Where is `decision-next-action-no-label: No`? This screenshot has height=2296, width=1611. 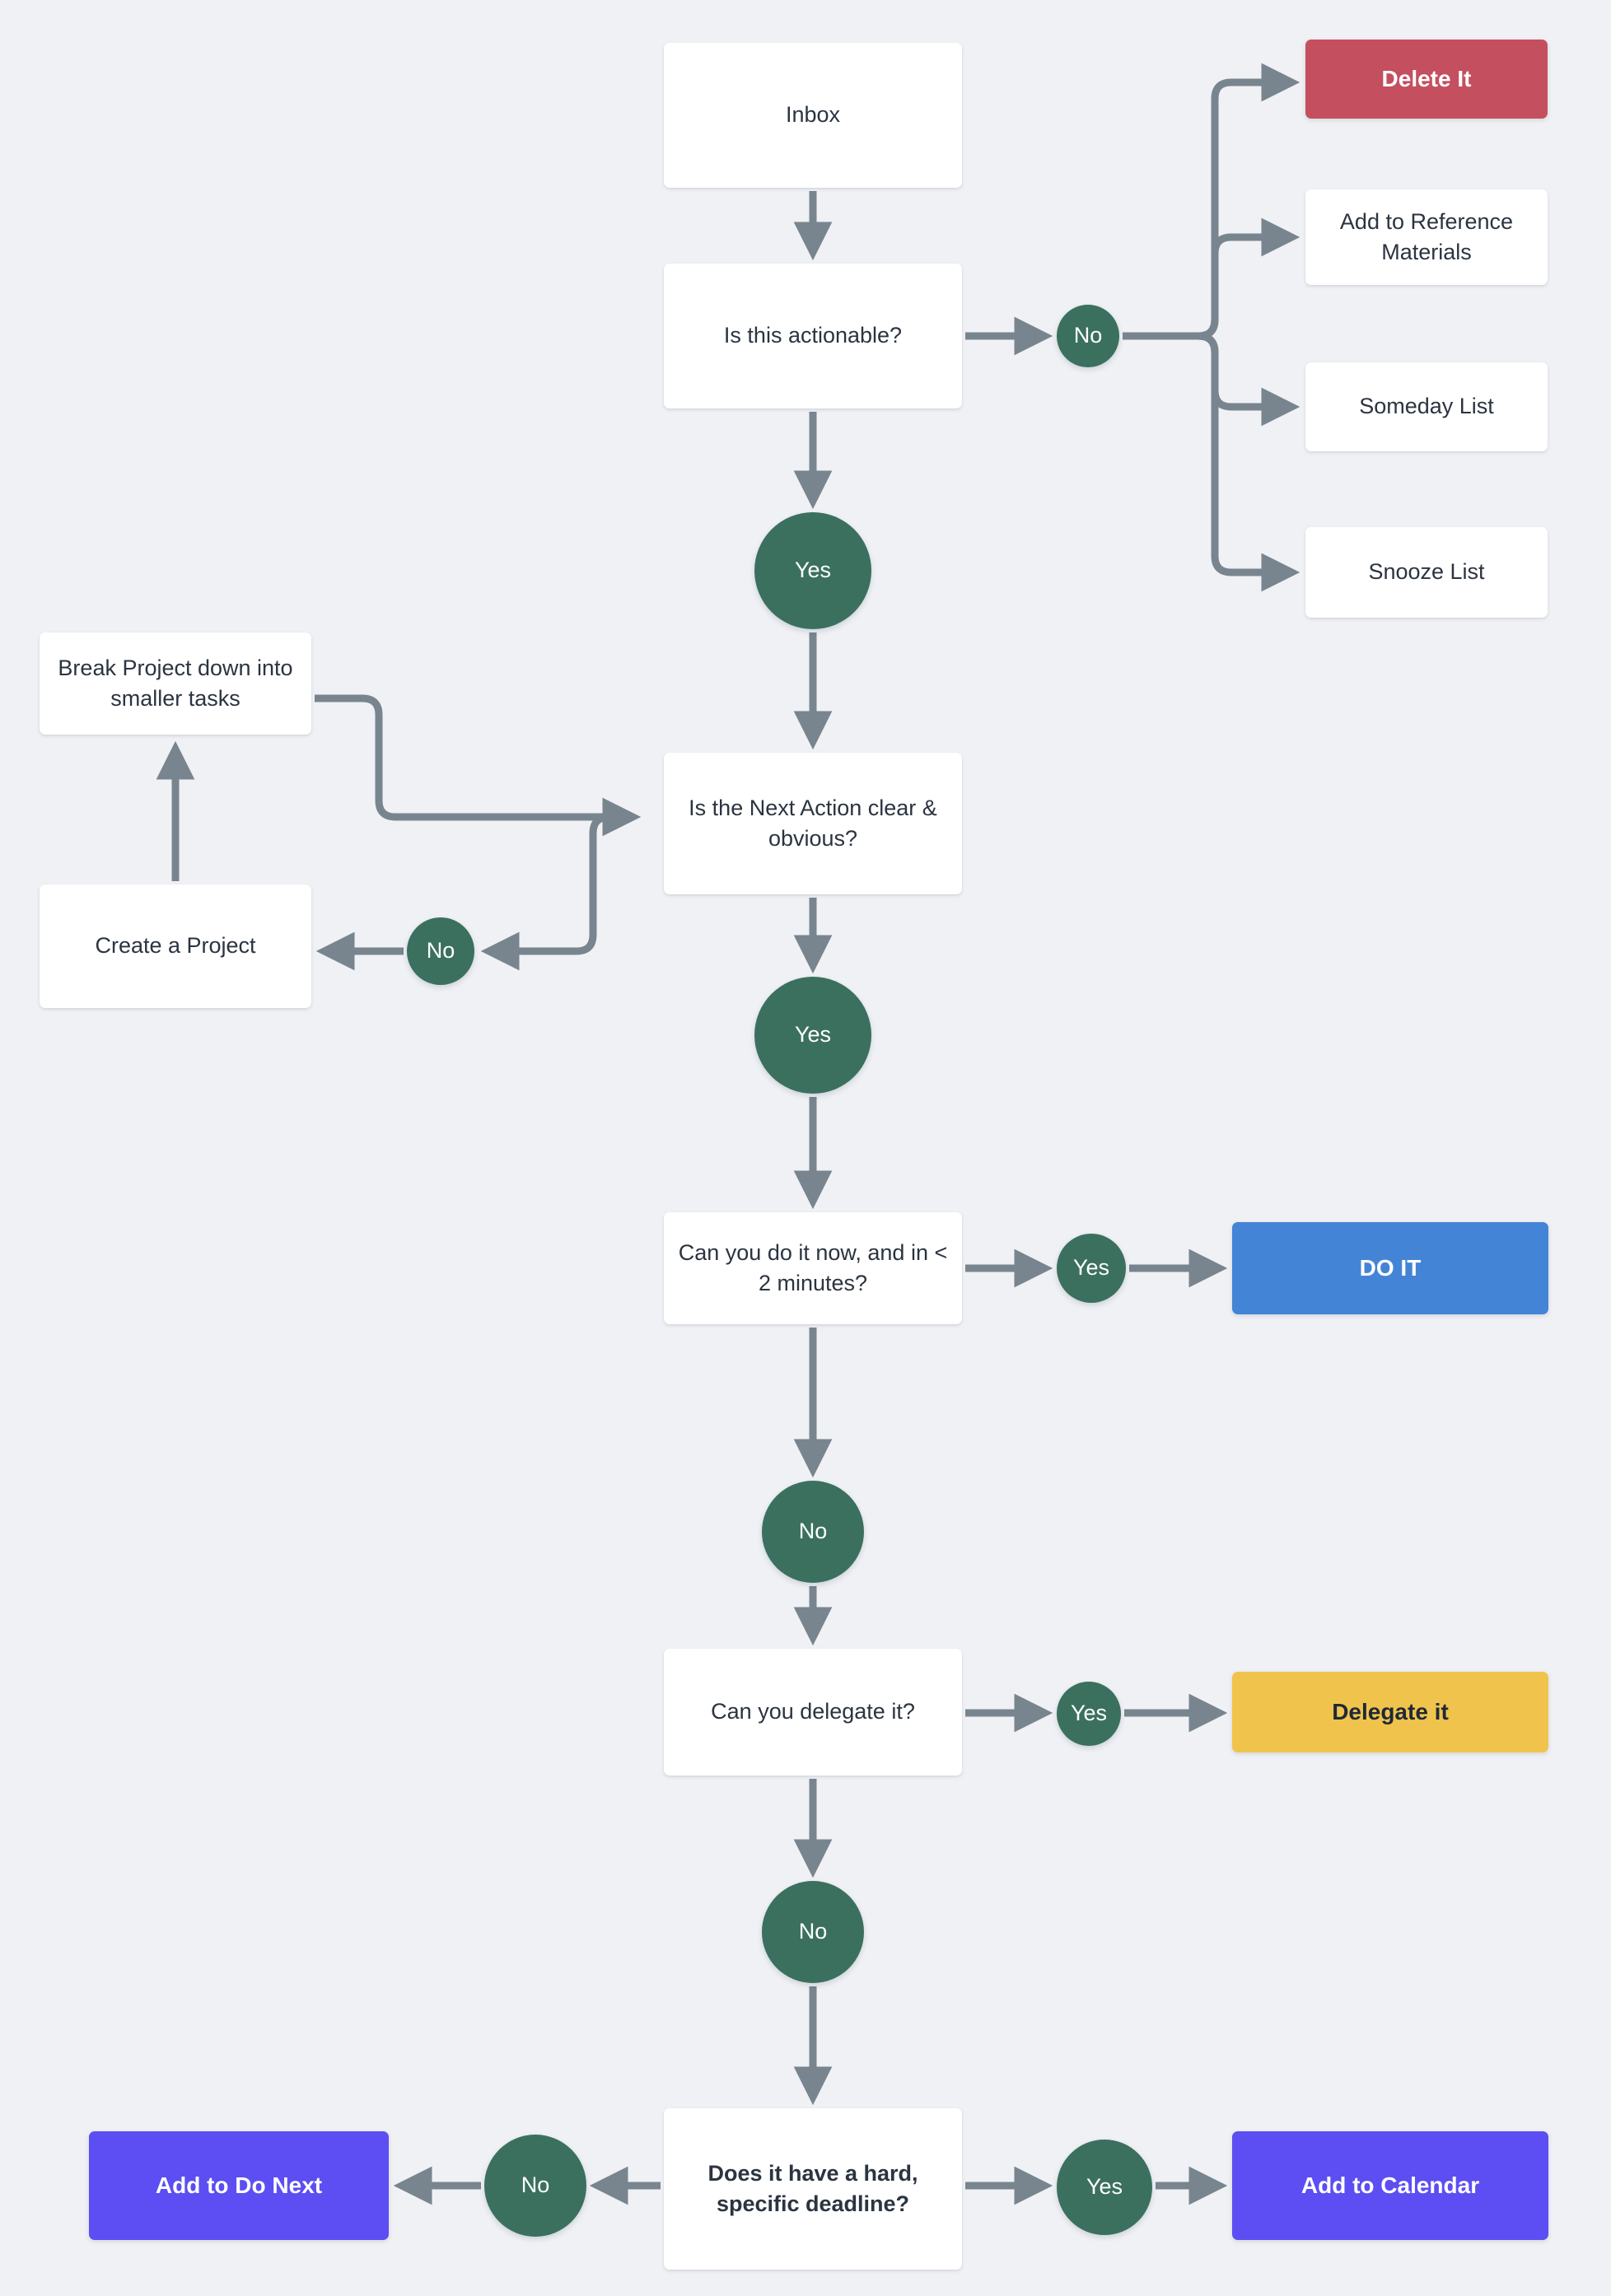
decision-next-action-no-label: No is located at coordinates (441, 951).